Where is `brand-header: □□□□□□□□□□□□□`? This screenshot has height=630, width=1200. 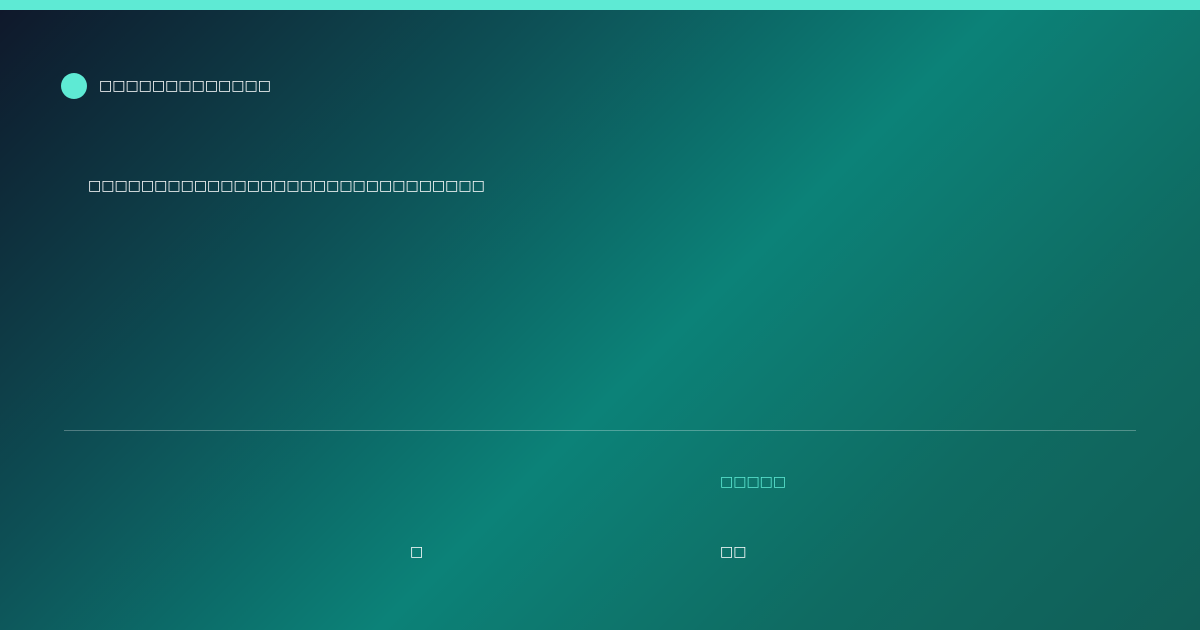
brand-header: □□□□□□□□□□□□□ is located at coordinates (166, 86).